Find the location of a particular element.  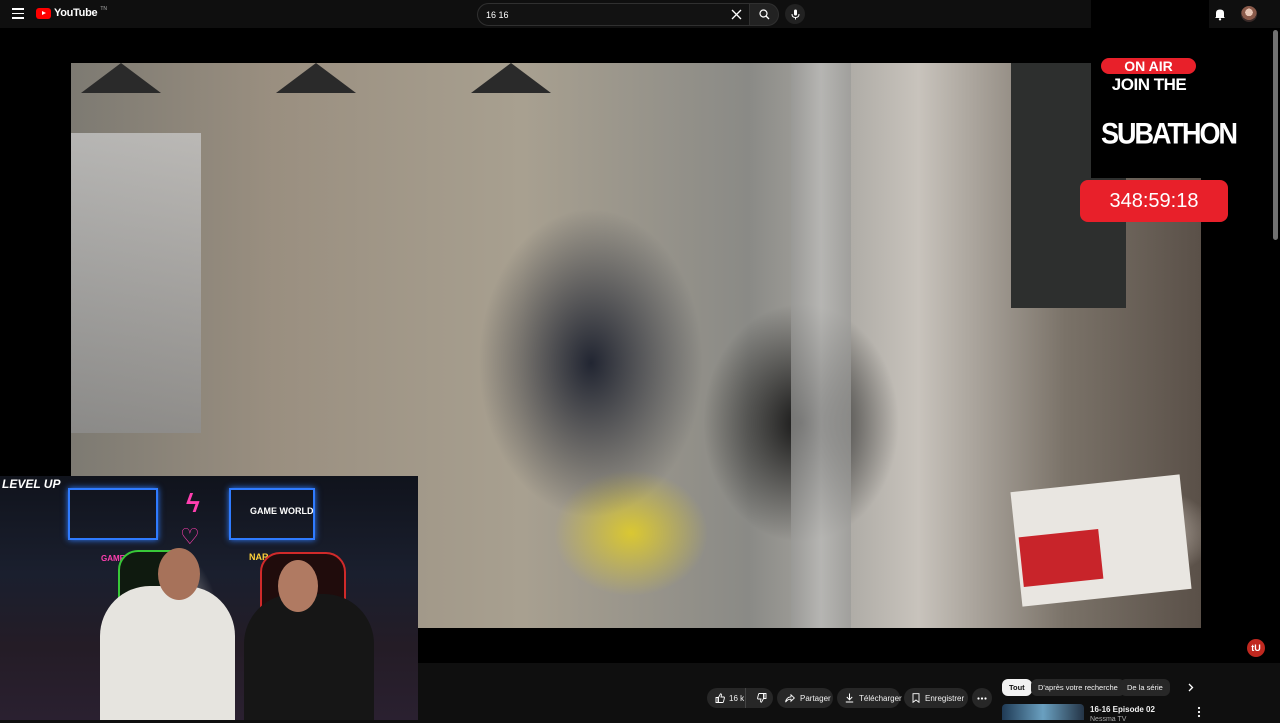

top-bar: YouTube TN is located at coordinates (640, 14).